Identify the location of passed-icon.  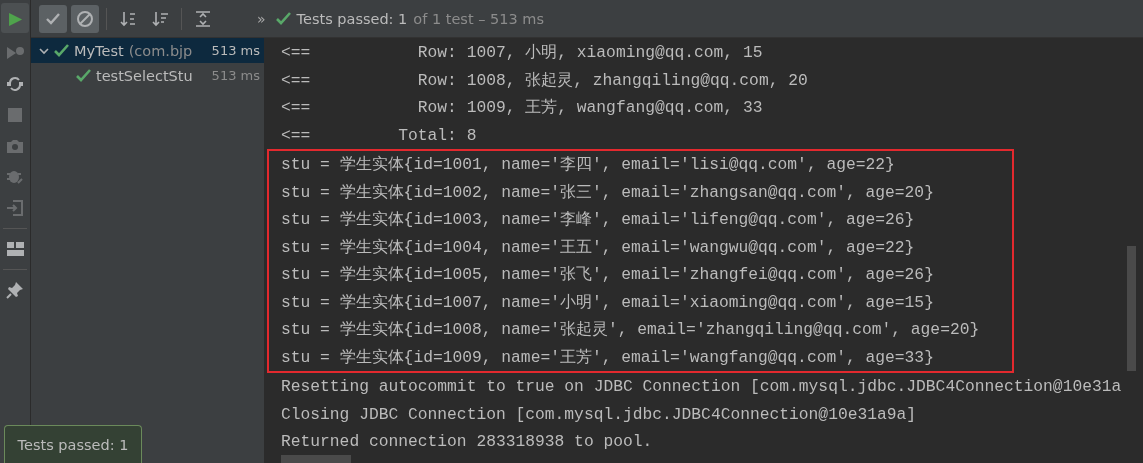
(283, 18).